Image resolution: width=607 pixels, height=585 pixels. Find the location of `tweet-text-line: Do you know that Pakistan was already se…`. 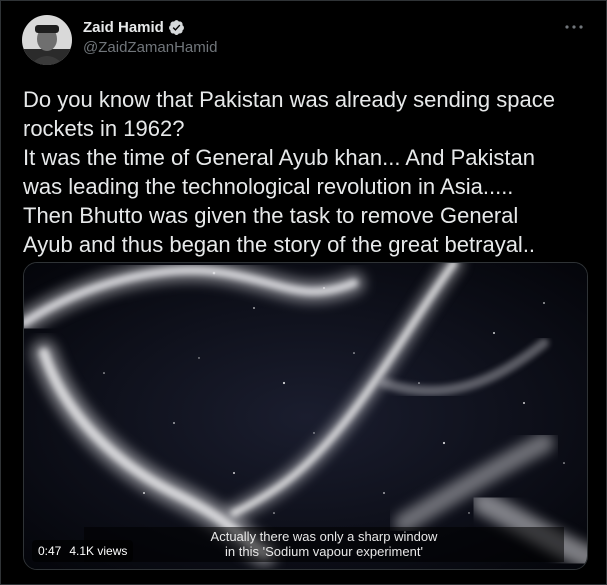

tweet-text-line: Do you know that Pakistan was already se… is located at coordinates (289, 99).